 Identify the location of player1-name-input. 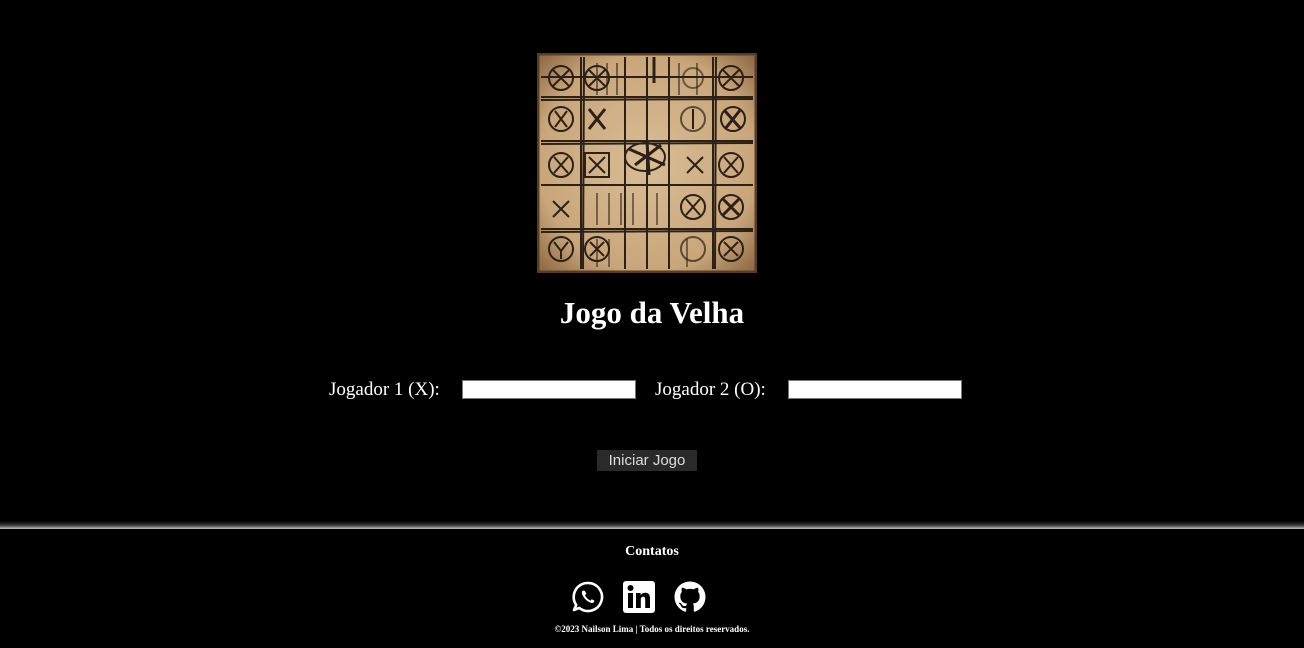
(549, 389).